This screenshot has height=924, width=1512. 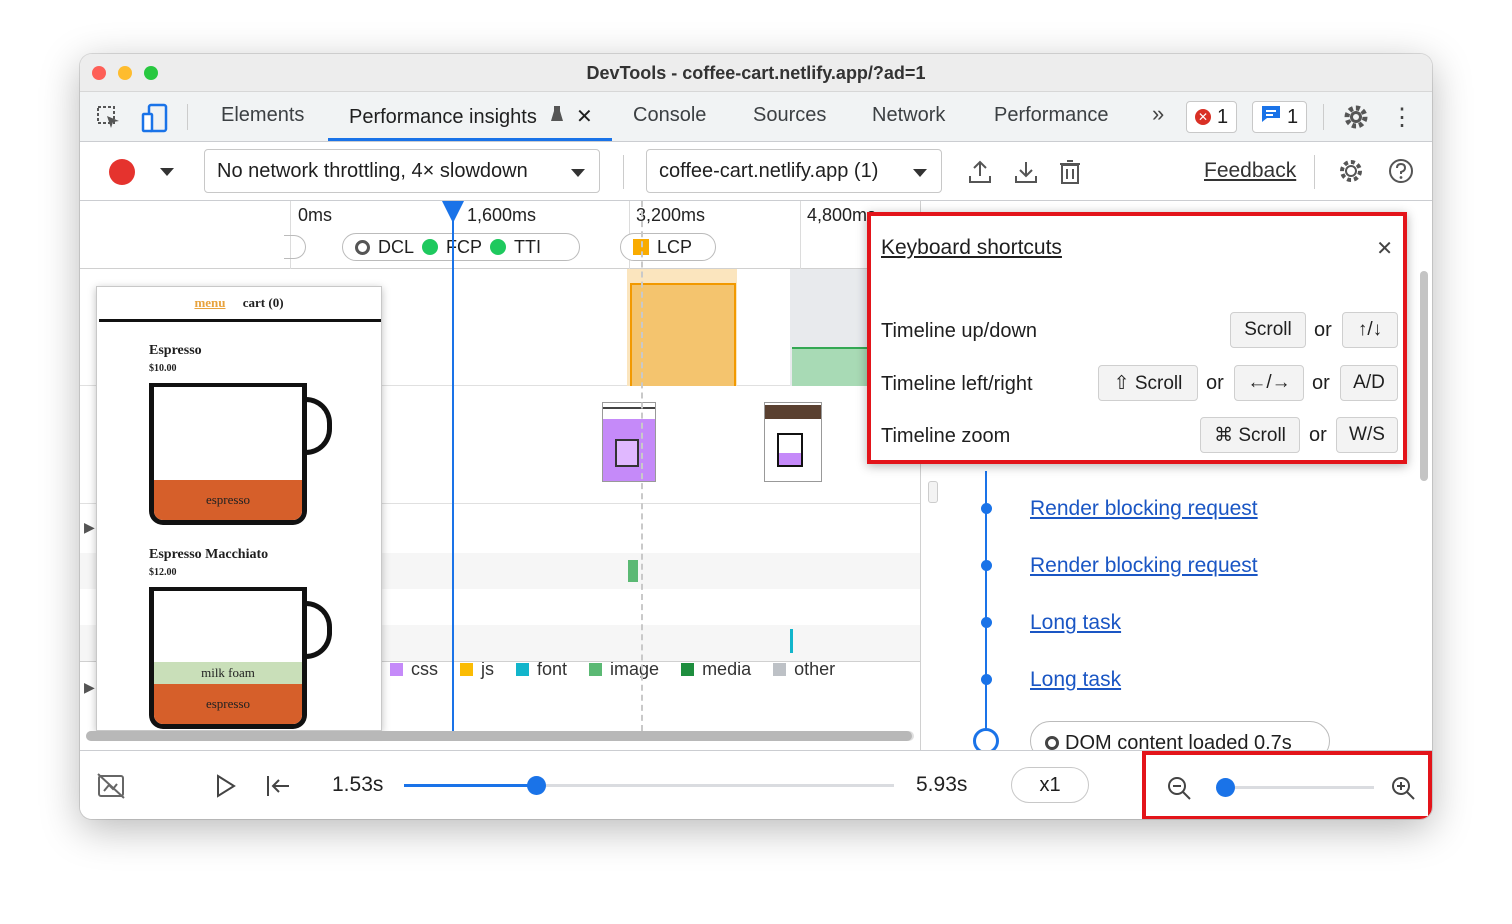 I want to click on shortcut-key: A/D, so click(x=1369, y=383).